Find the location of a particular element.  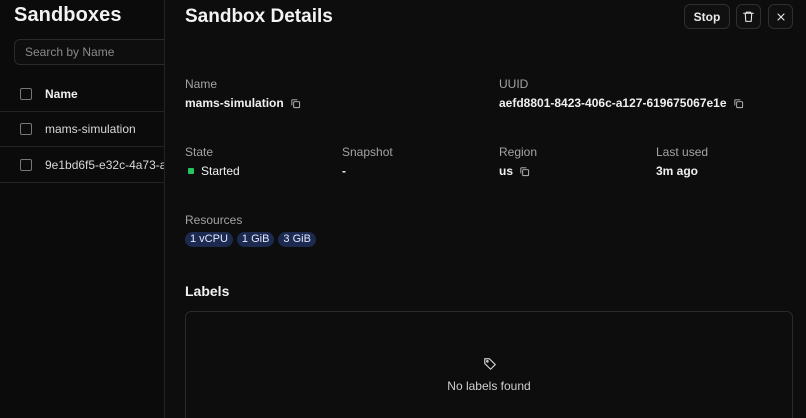

stop-button: Stop is located at coordinates (707, 16).